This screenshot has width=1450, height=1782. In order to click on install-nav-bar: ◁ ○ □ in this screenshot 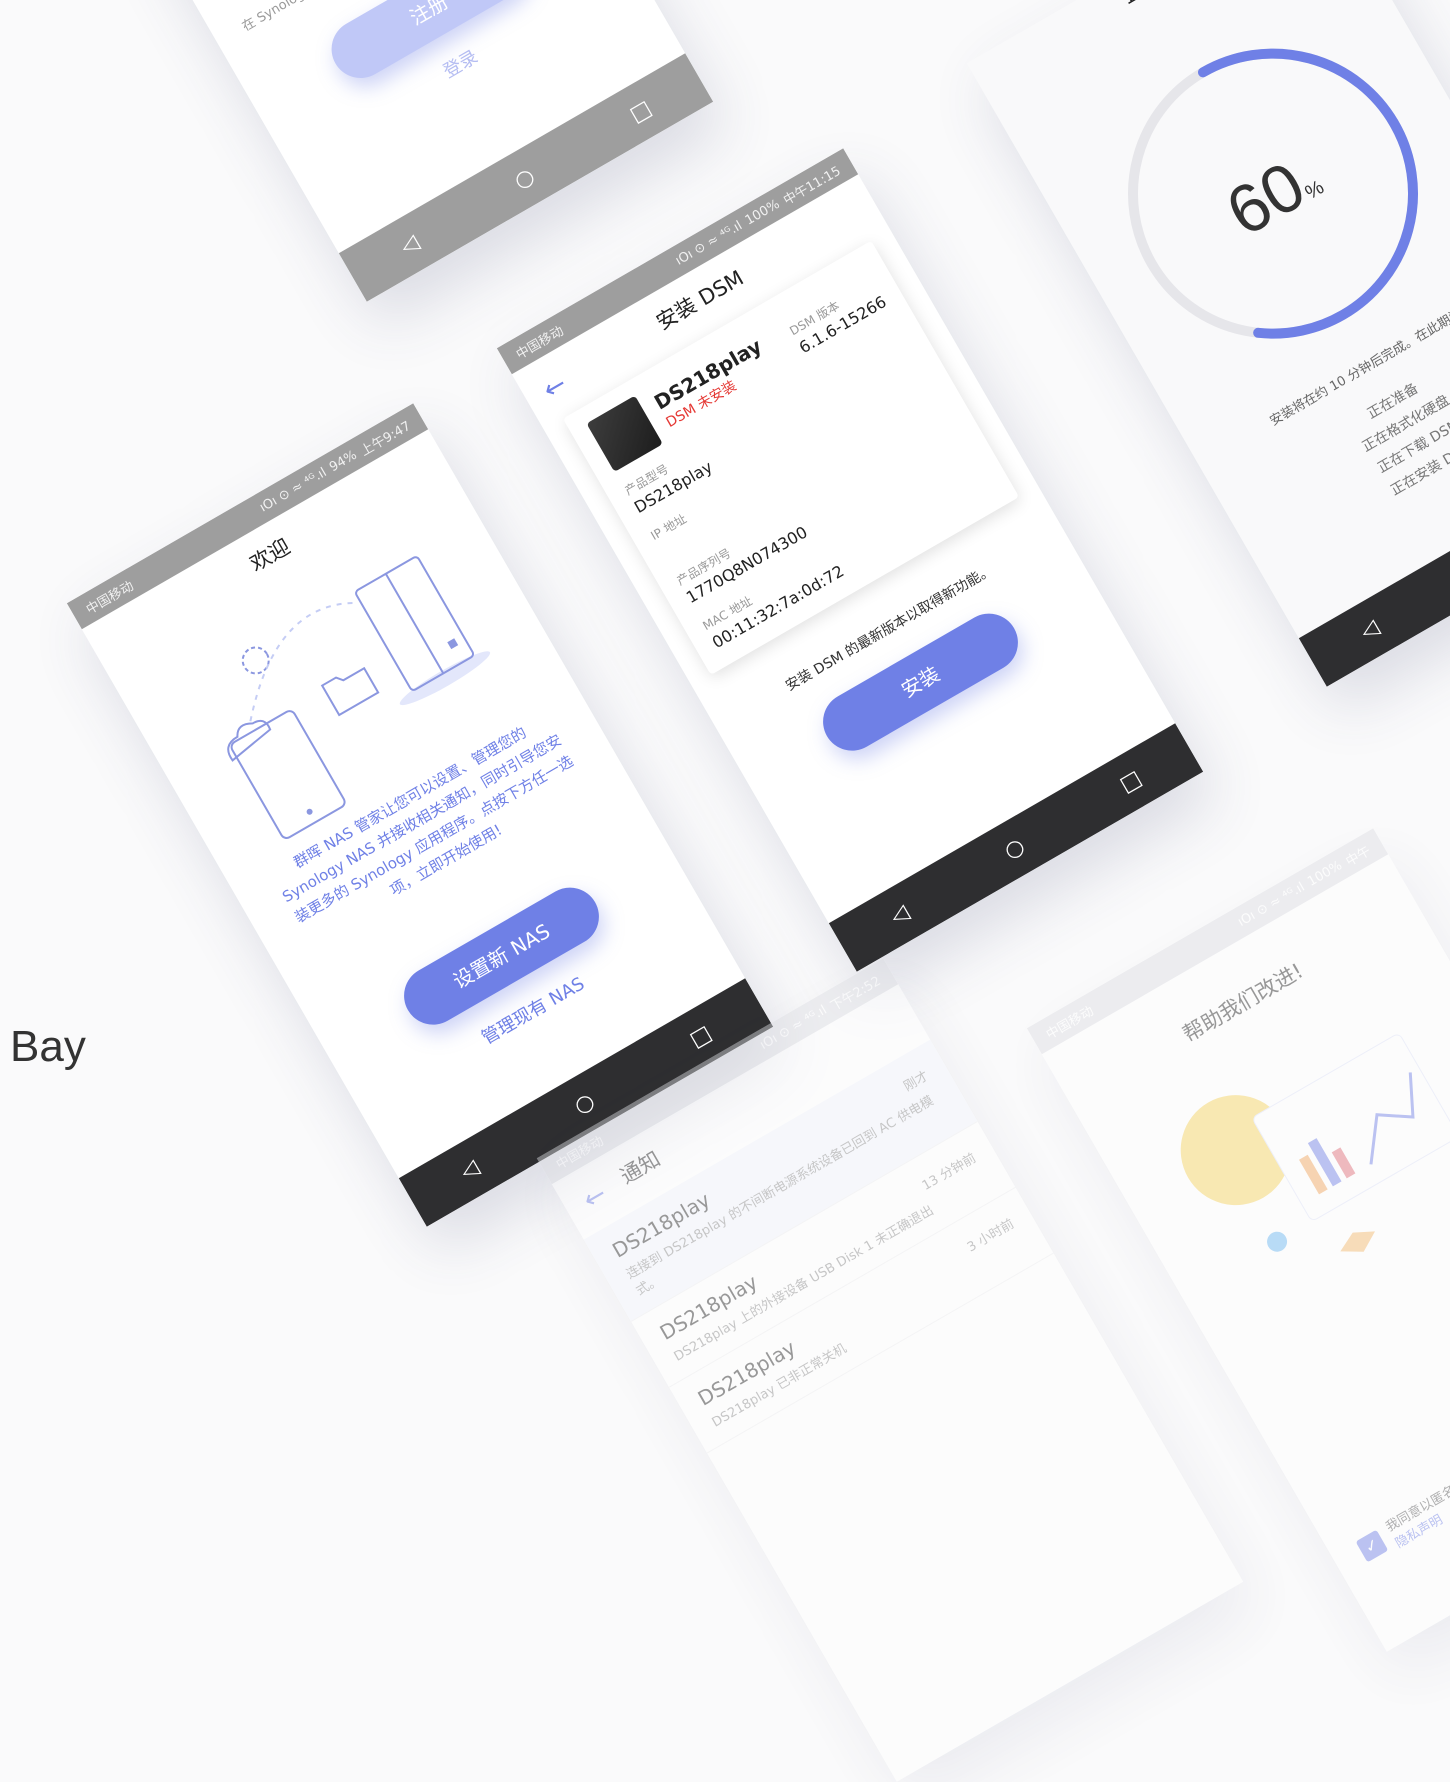, I will do `click(1016, 847)`.